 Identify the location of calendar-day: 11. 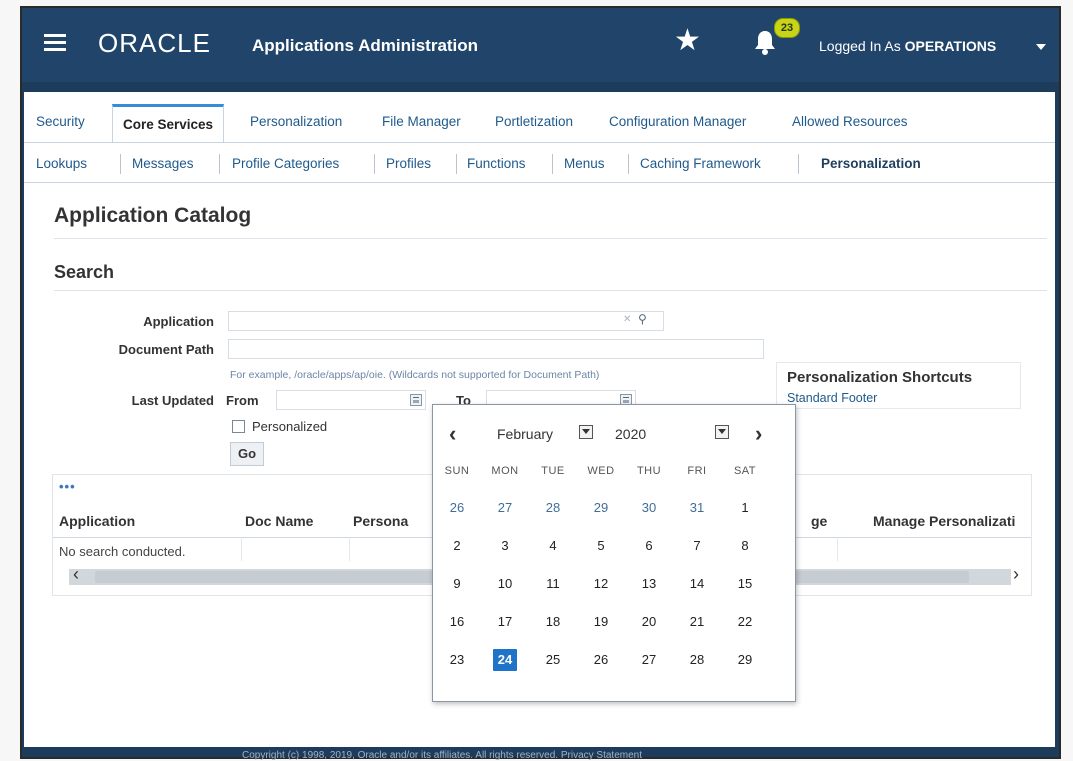
(553, 584).